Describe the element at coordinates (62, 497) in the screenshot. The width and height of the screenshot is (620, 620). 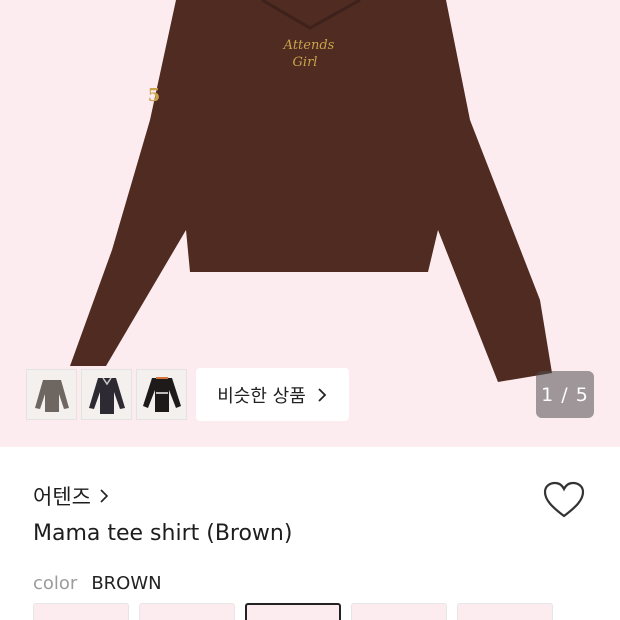
I see `brand-name: 어텐즈` at that location.